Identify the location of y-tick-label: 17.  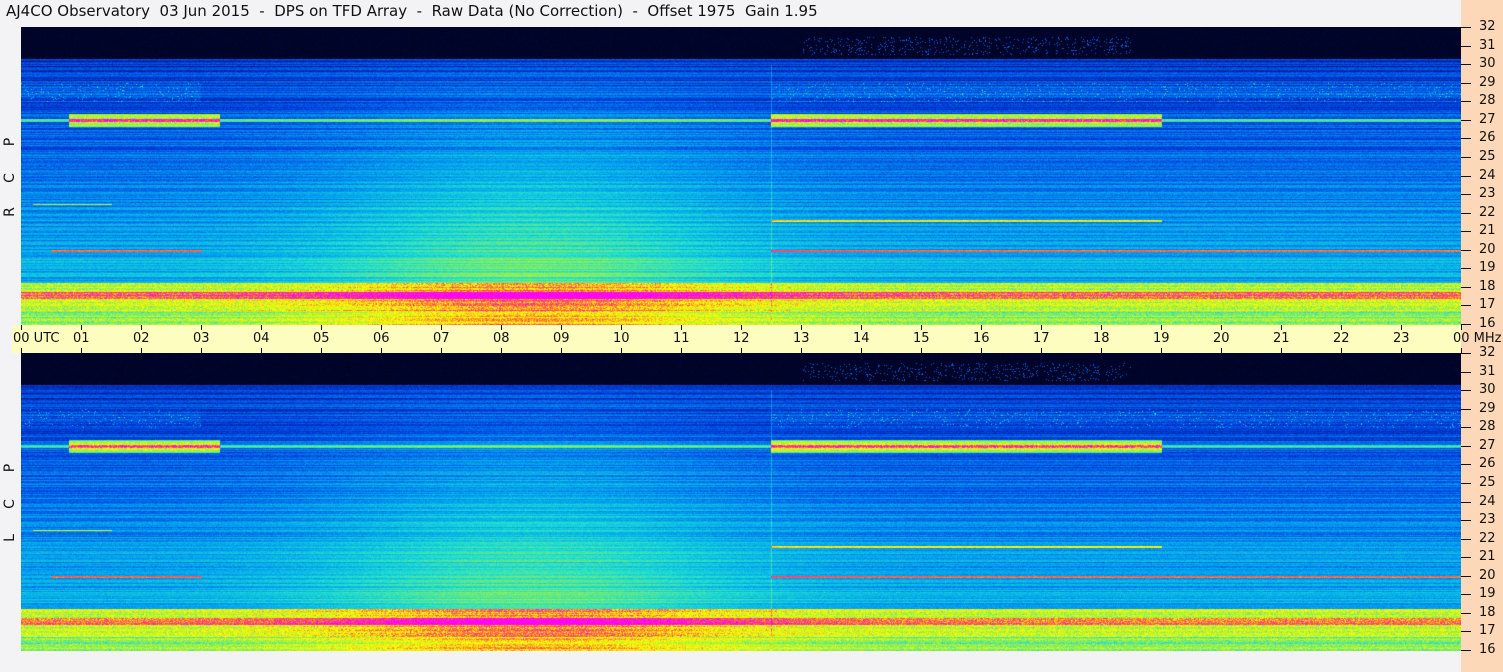
(1487, 630).